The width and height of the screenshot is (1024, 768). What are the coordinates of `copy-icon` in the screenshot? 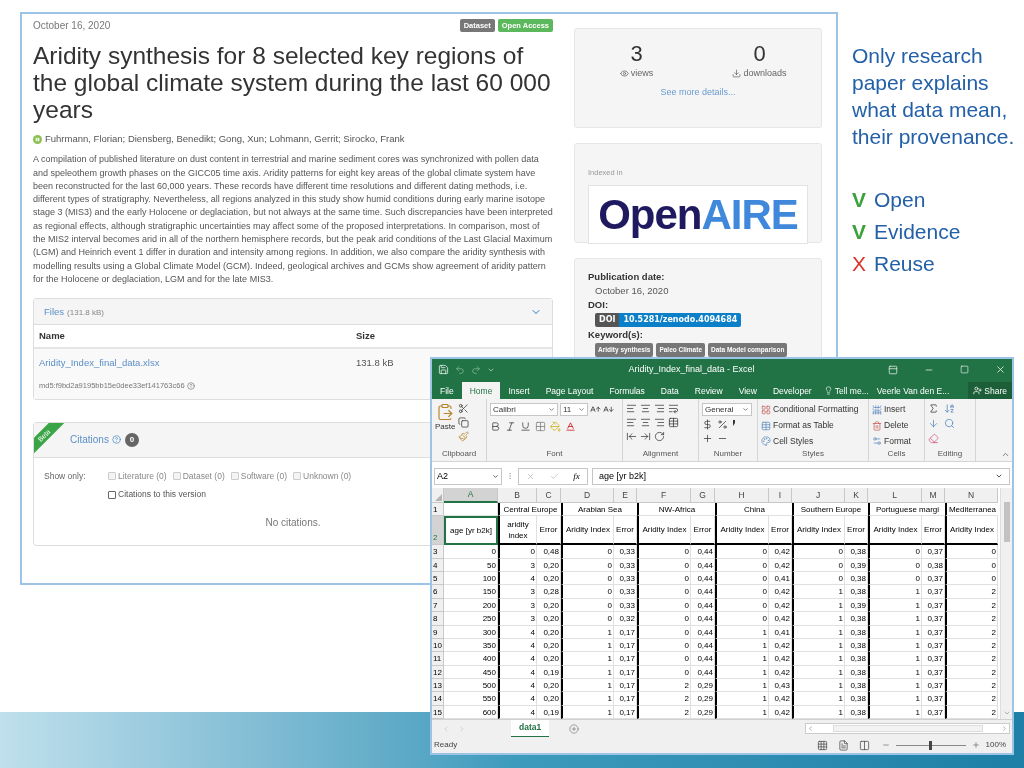 It's located at (464, 423).